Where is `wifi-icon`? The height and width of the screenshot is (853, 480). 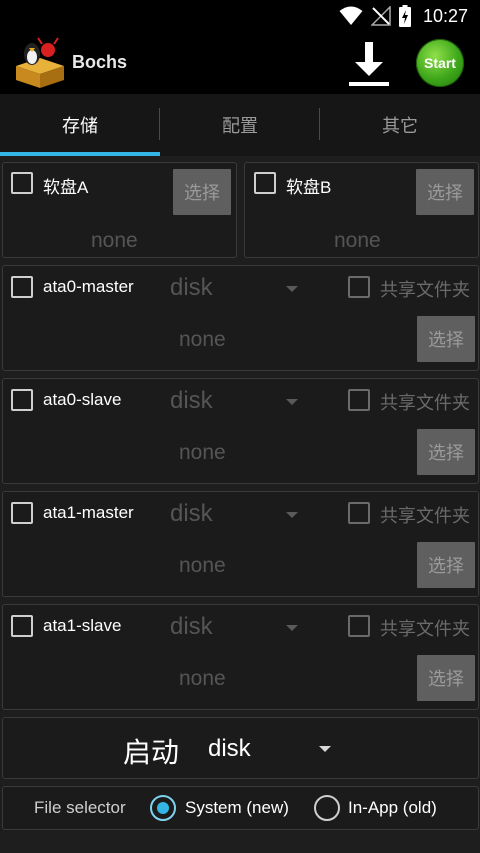
wifi-icon is located at coordinates (351, 15).